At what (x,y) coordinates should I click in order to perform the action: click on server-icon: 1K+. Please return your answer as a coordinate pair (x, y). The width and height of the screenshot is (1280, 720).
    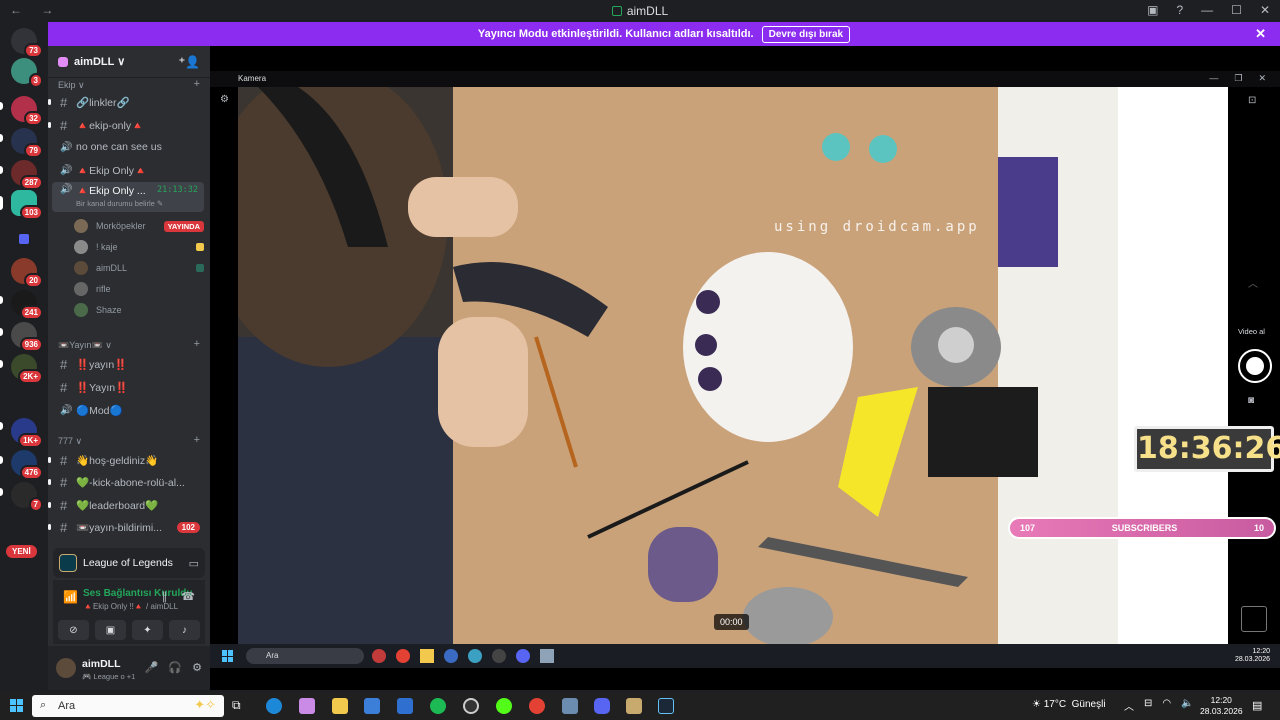
    Looking at the image, I should click on (27, 433).